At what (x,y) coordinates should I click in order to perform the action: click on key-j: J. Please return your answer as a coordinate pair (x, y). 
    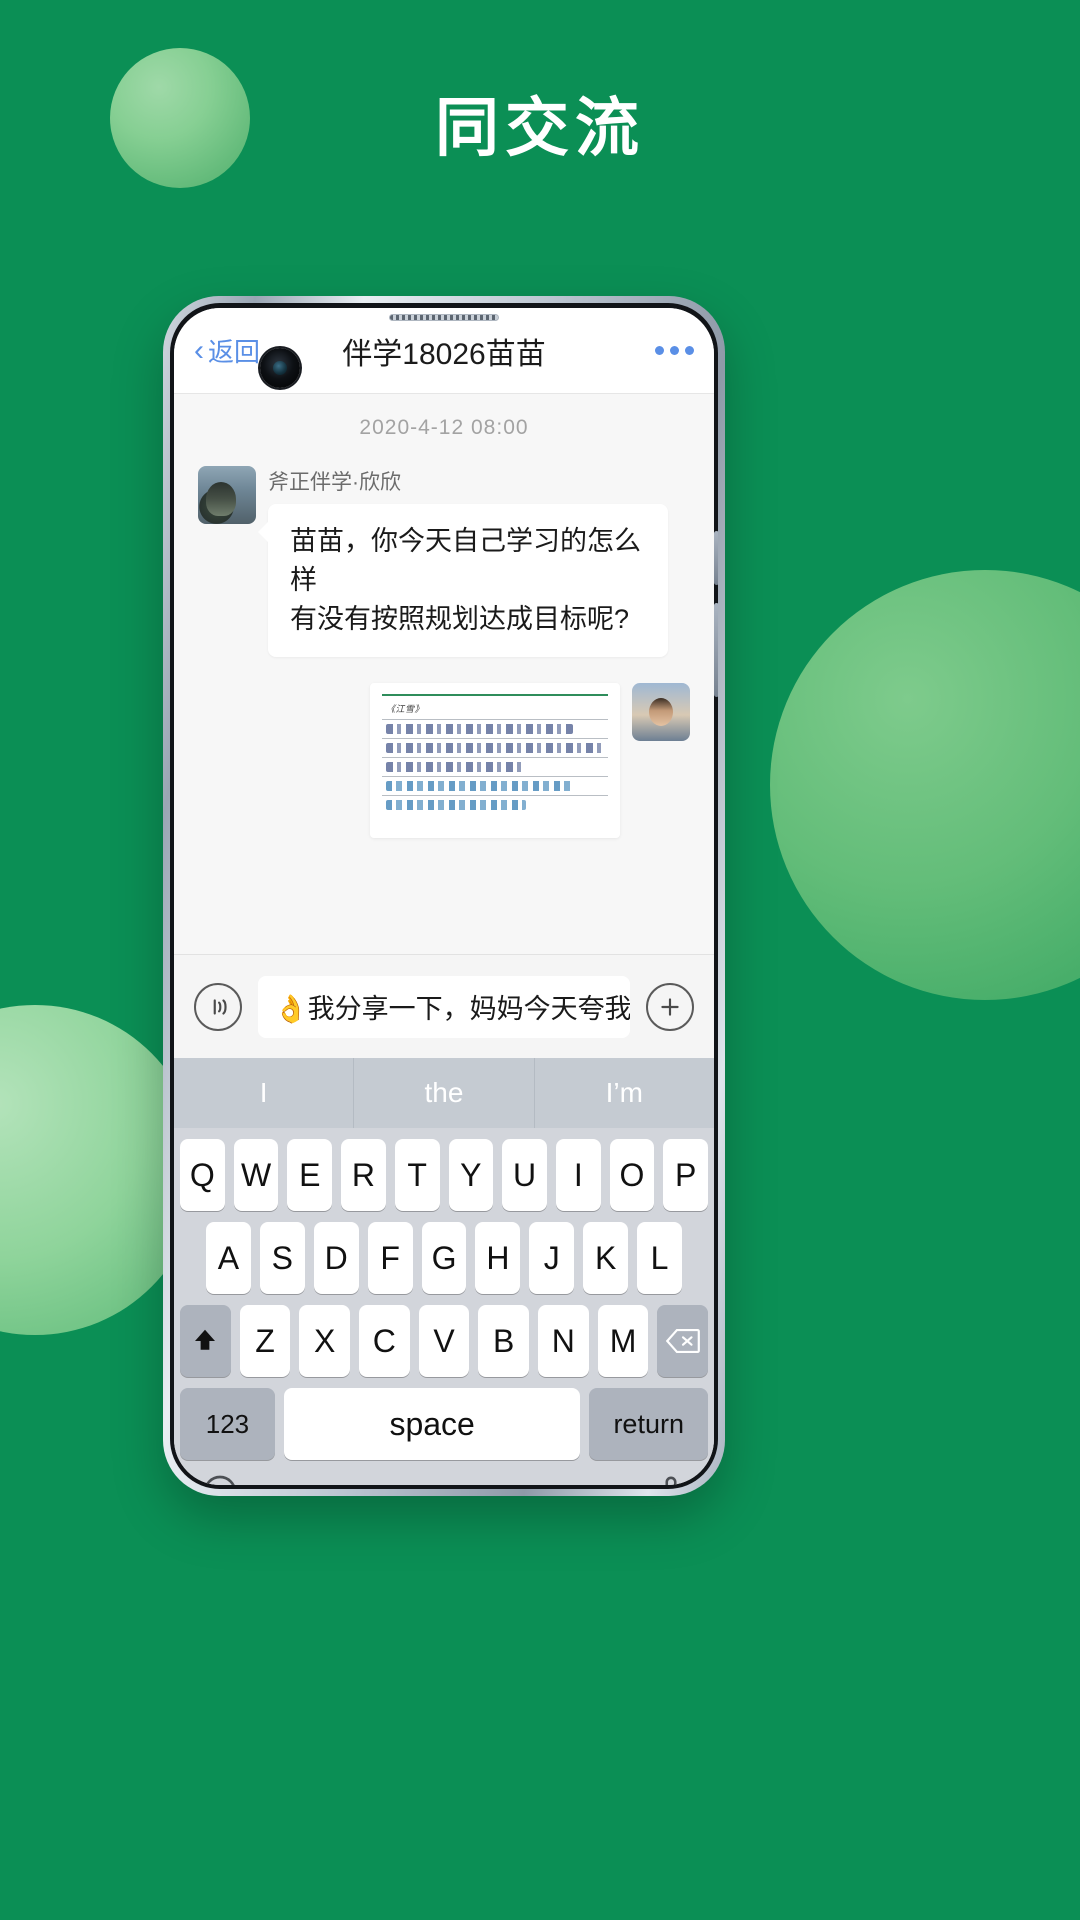
    Looking at the image, I should click on (552, 1258).